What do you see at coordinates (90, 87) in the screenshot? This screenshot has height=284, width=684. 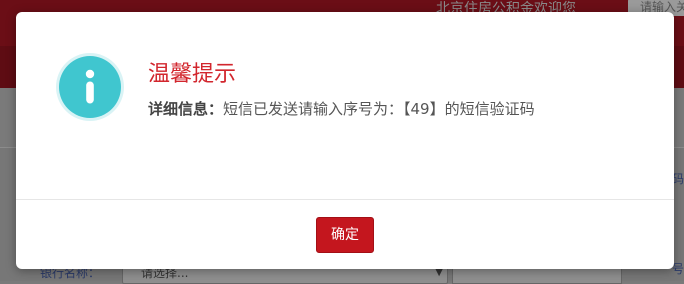 I see `info-icon` at bounding box center [90, 87].